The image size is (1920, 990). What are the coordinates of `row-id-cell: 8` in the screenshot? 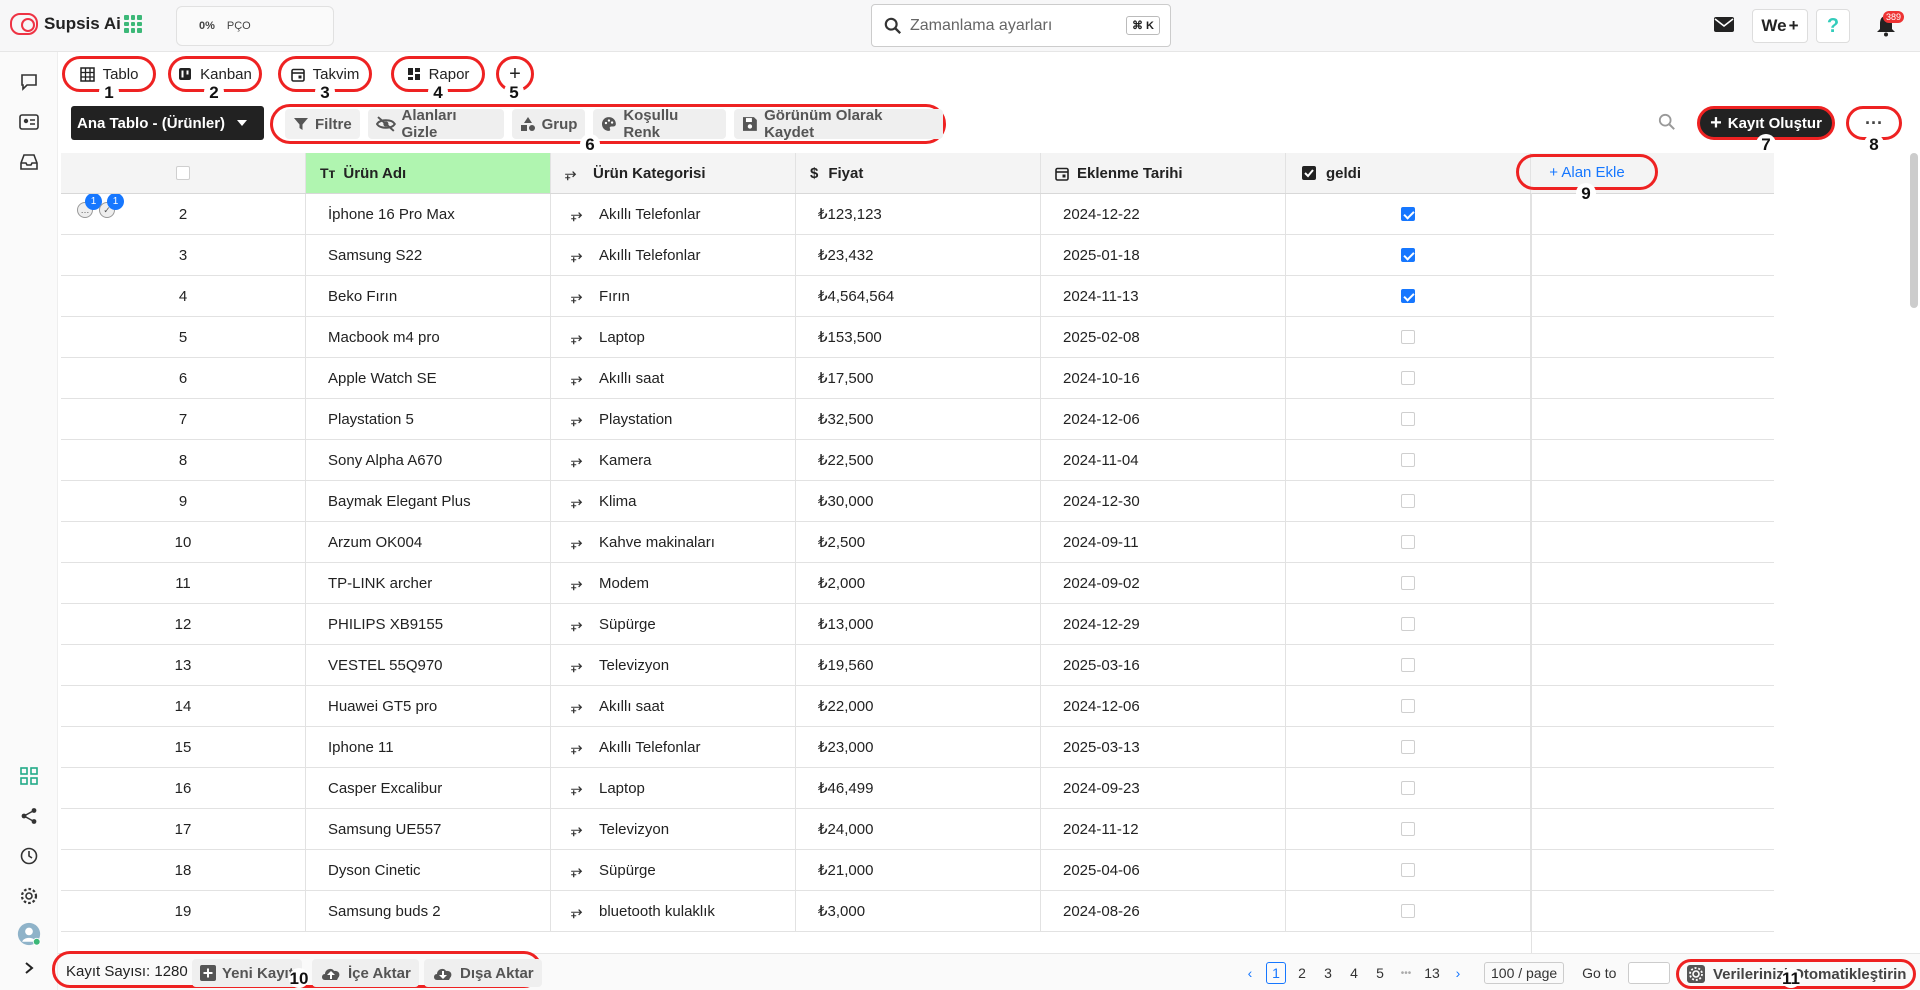 It's located at (183, 460).